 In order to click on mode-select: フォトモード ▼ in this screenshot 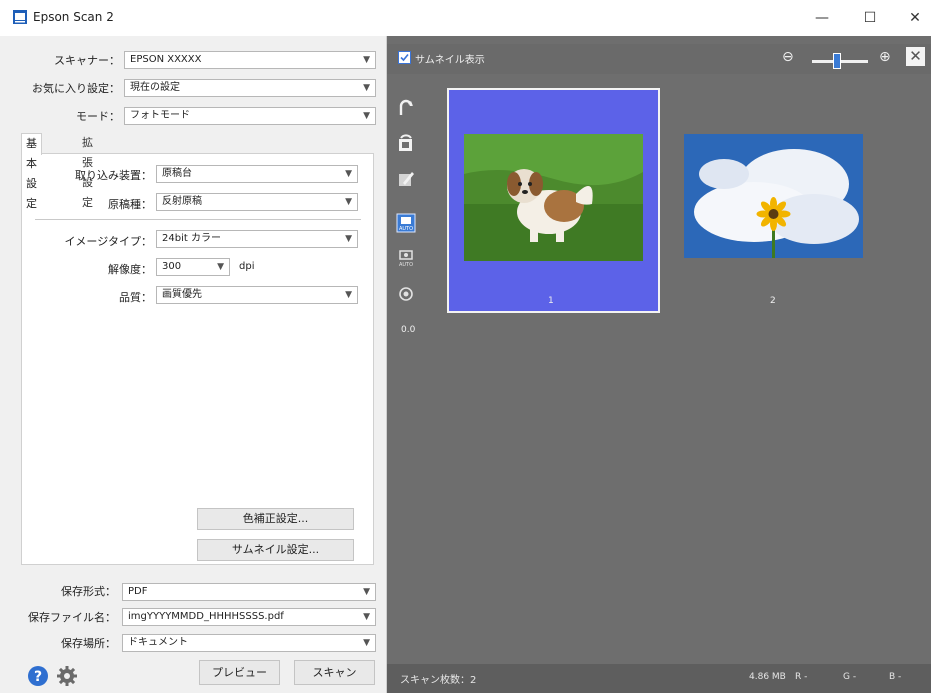, I will do `click(250, 116)`.